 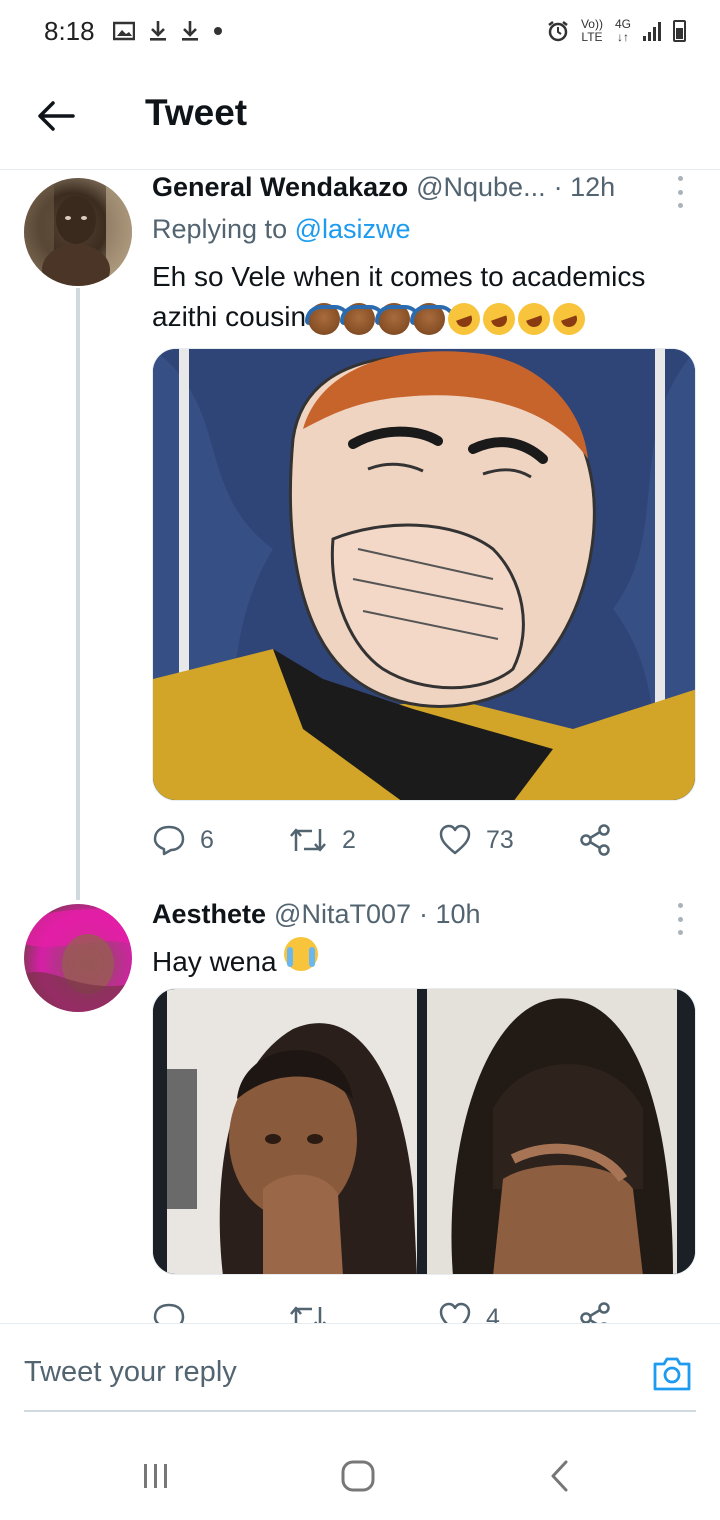 I want to click on back-button, so click(x=56, y=116).